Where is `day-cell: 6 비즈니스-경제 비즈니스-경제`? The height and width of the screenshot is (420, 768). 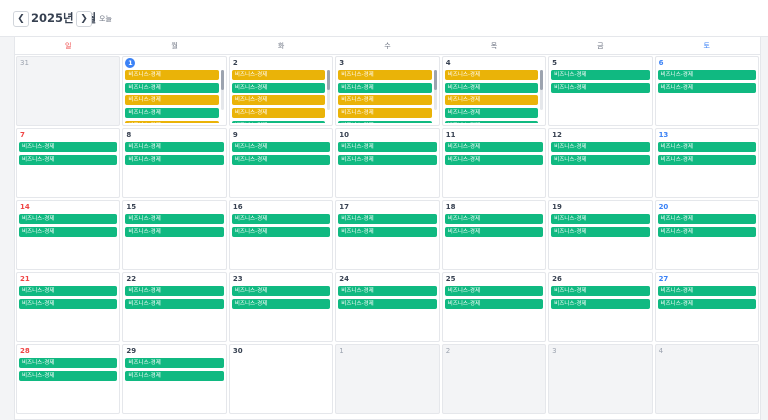
day-cell: 6 비즈니스-경제 비즈니스-경제 is located at coordinates (706, 91).